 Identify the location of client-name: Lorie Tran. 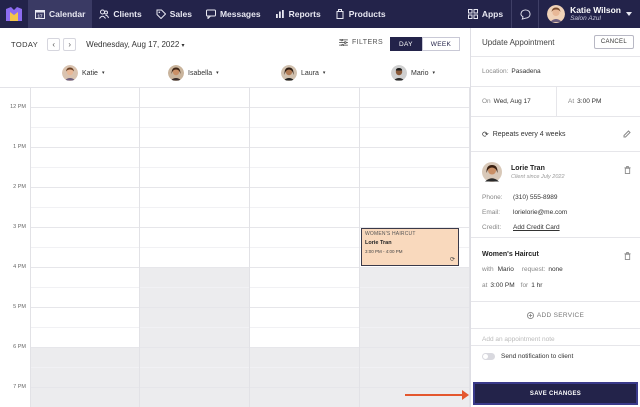
(538, 168).